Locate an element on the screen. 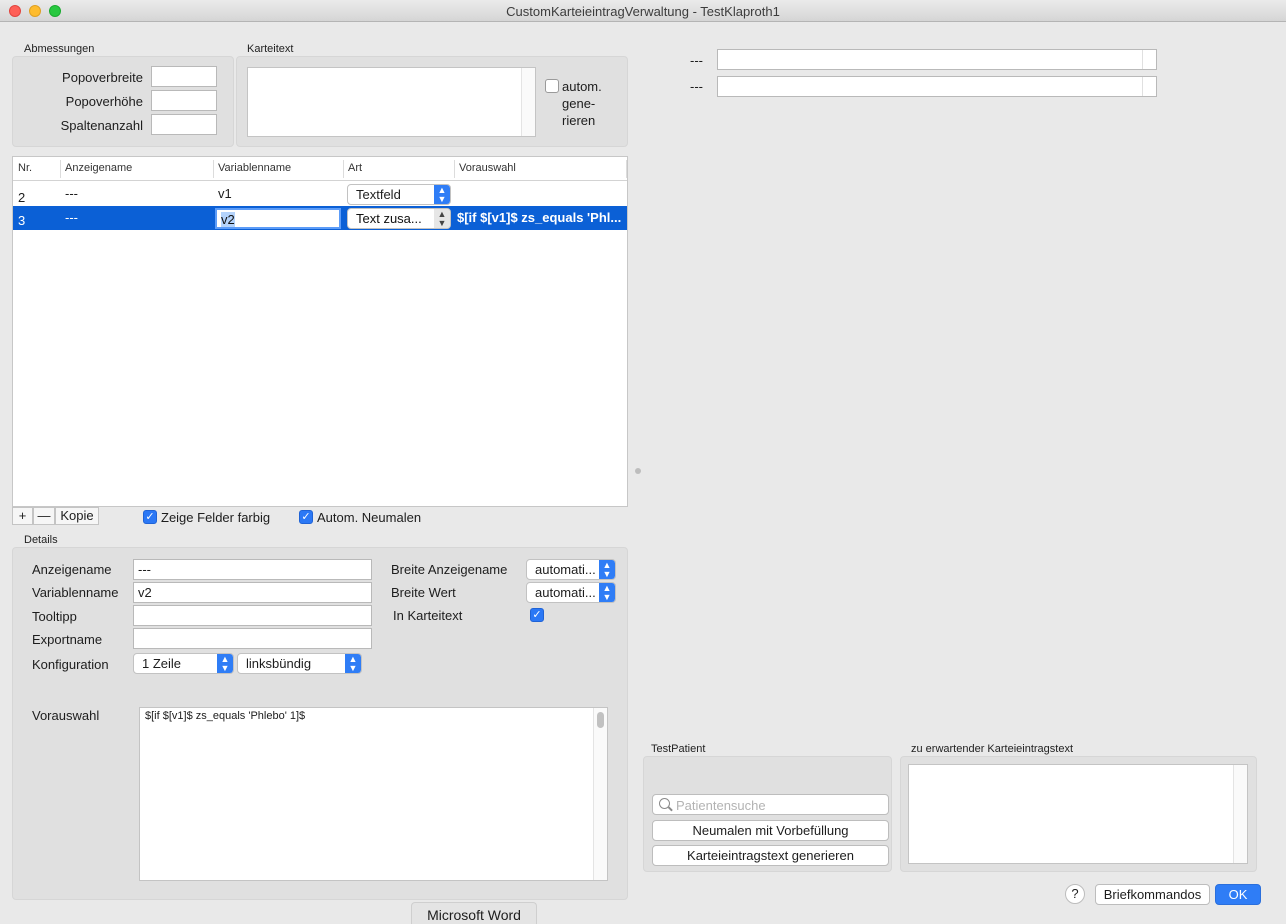  scrollbar-thumb is located at coordinates (600, 720).